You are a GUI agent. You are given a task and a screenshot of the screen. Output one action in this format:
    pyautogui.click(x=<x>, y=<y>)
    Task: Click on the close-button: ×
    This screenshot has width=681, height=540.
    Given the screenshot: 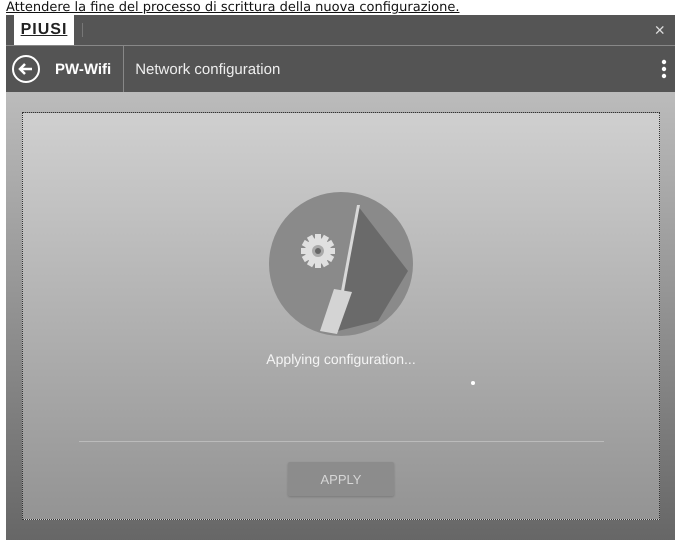 What is the action you would take?
    pyautogui.click(x=659, y=30)
    